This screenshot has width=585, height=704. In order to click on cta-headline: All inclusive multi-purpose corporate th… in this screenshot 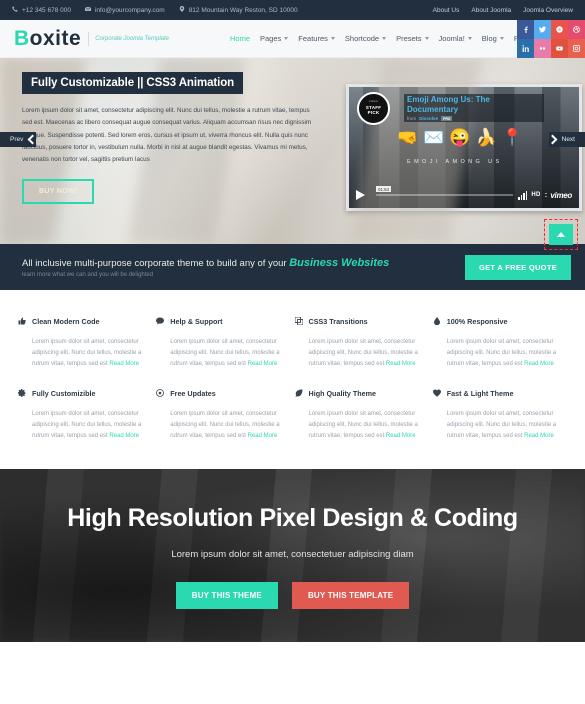, I will do `click(205, 263)`.